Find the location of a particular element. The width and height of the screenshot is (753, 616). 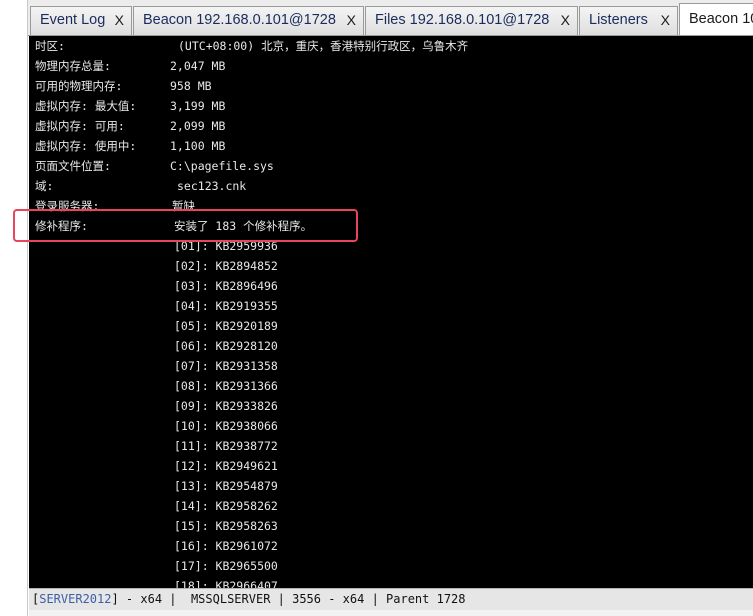

hotfix-line: [11]: KB2938772 is located at coordinates (226, 446).